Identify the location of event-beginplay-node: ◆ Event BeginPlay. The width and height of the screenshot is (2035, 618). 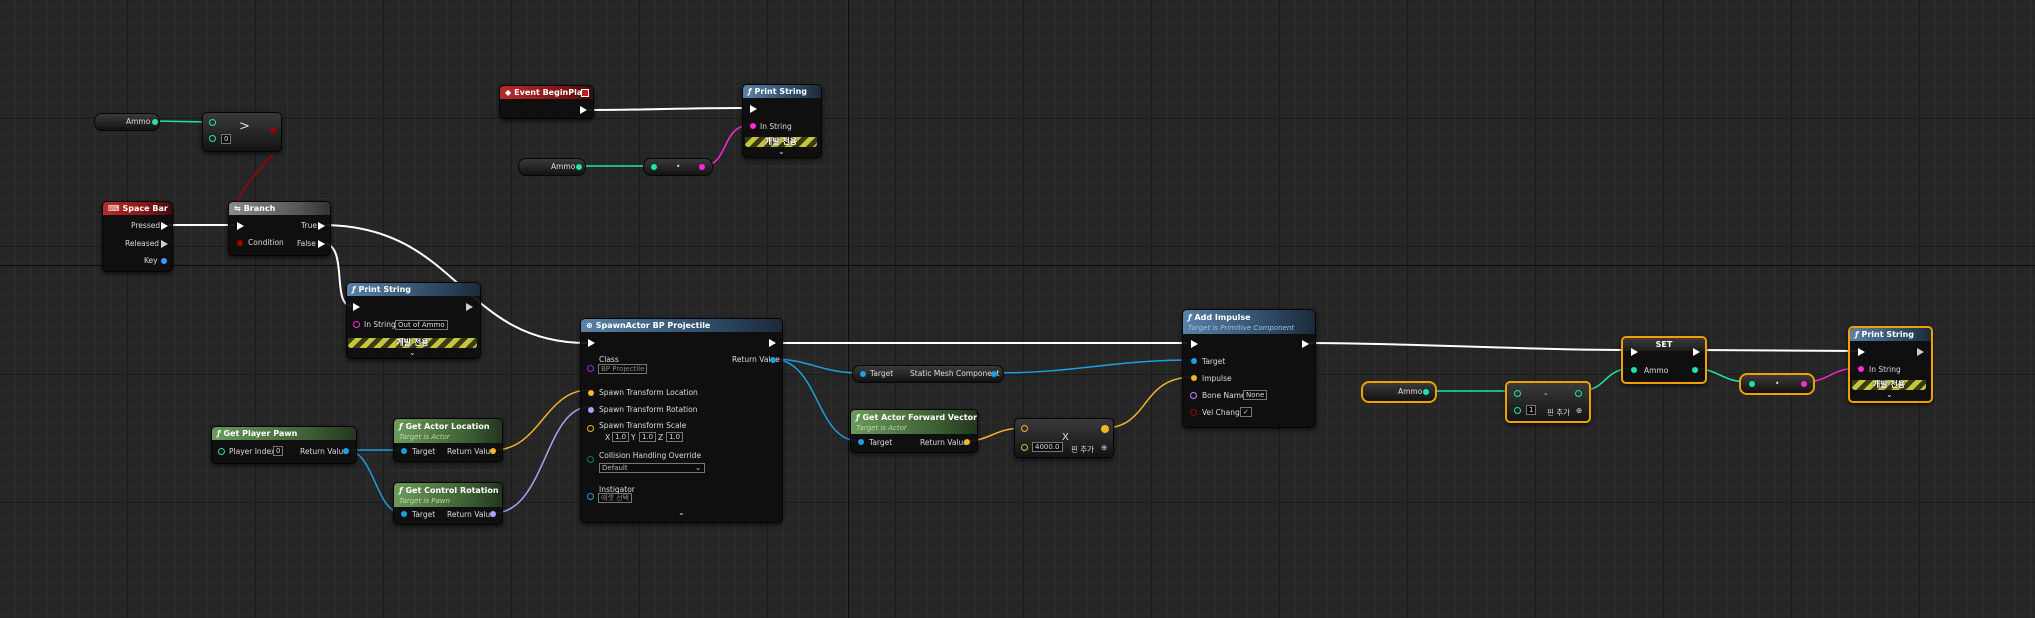
(546, 102).